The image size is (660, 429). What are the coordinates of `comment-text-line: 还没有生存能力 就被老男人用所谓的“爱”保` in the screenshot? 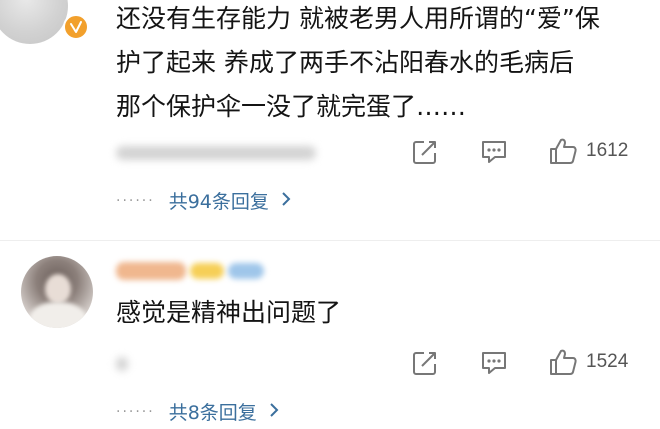 It's located at (358, 18).